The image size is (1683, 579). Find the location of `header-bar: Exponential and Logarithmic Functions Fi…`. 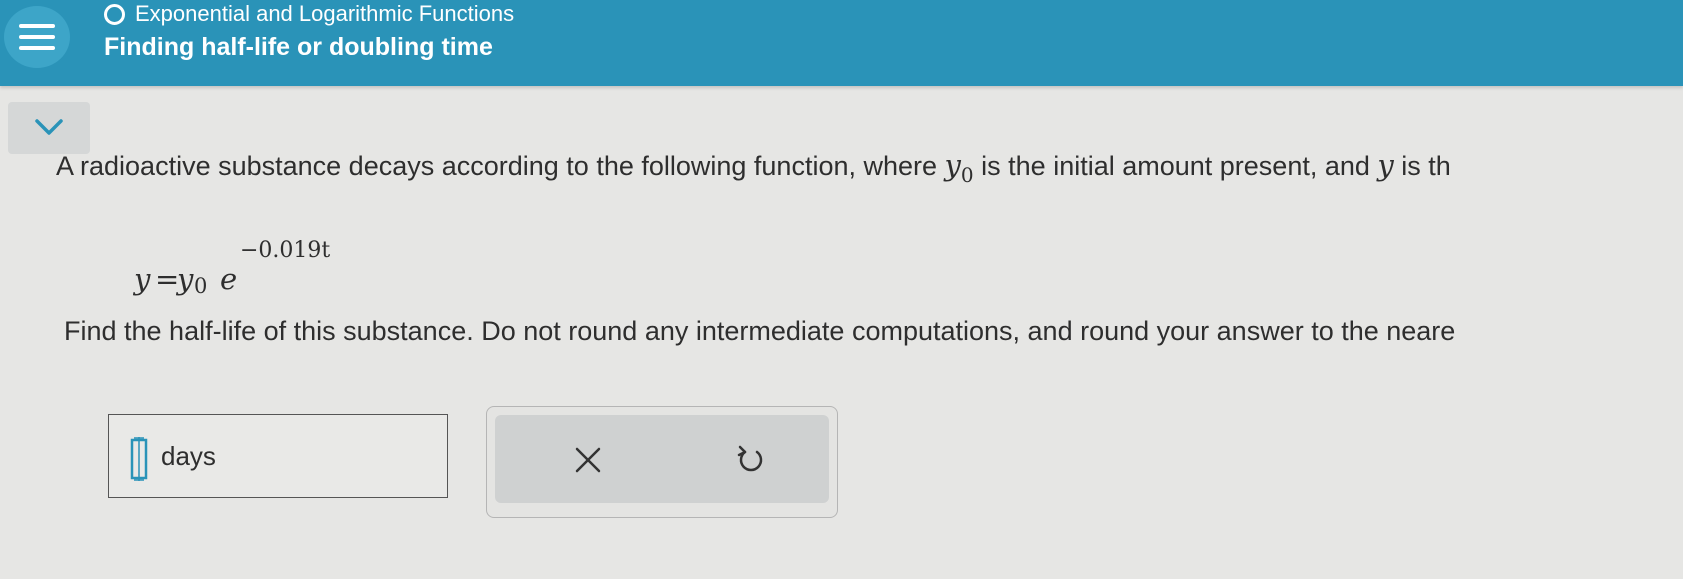

header-bar: Exponential and Logarithmic Functions Fi… is located at coordinates (841, 43).